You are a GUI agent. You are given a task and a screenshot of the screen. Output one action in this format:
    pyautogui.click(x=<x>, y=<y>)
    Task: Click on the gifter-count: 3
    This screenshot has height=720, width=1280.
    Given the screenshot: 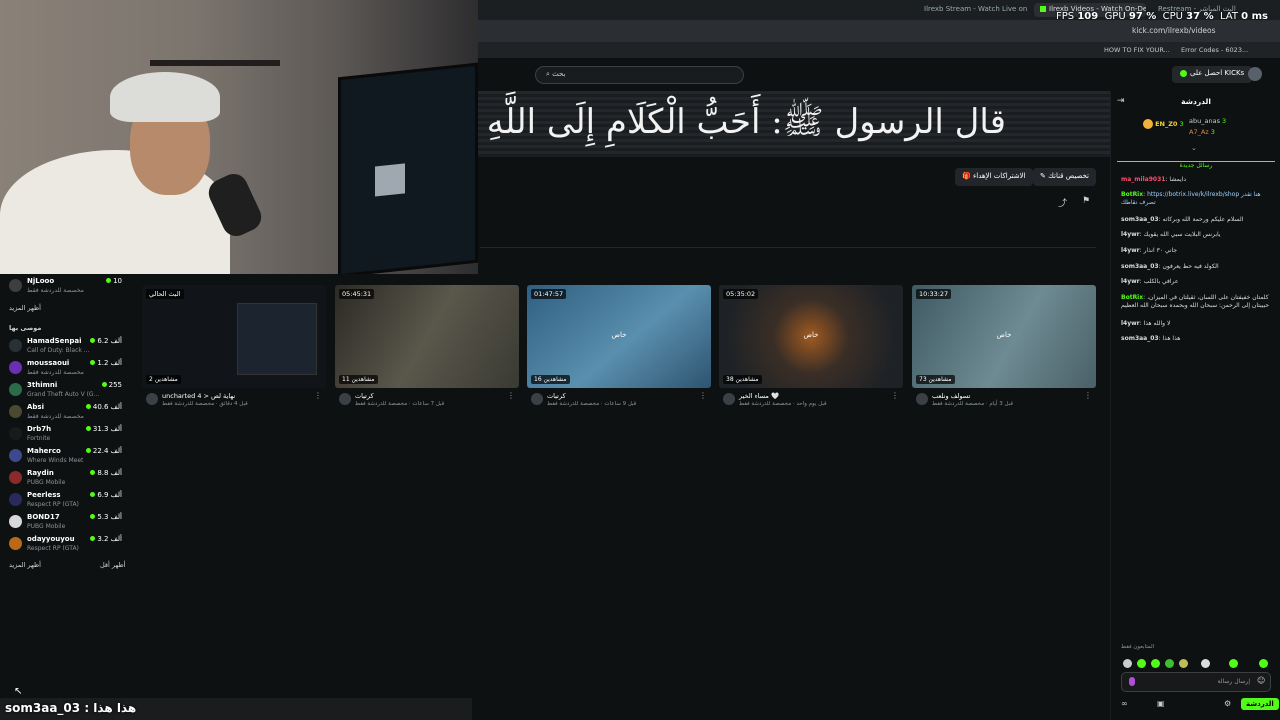 What is the action you would take?
    pyautogui.click(x=1224, y=121)
    